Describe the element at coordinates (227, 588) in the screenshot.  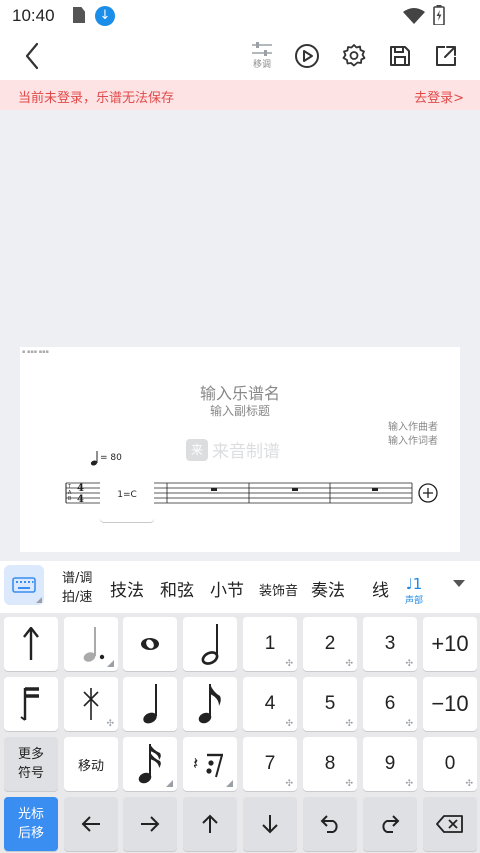
I see `tab-measure: 小节` at that location.